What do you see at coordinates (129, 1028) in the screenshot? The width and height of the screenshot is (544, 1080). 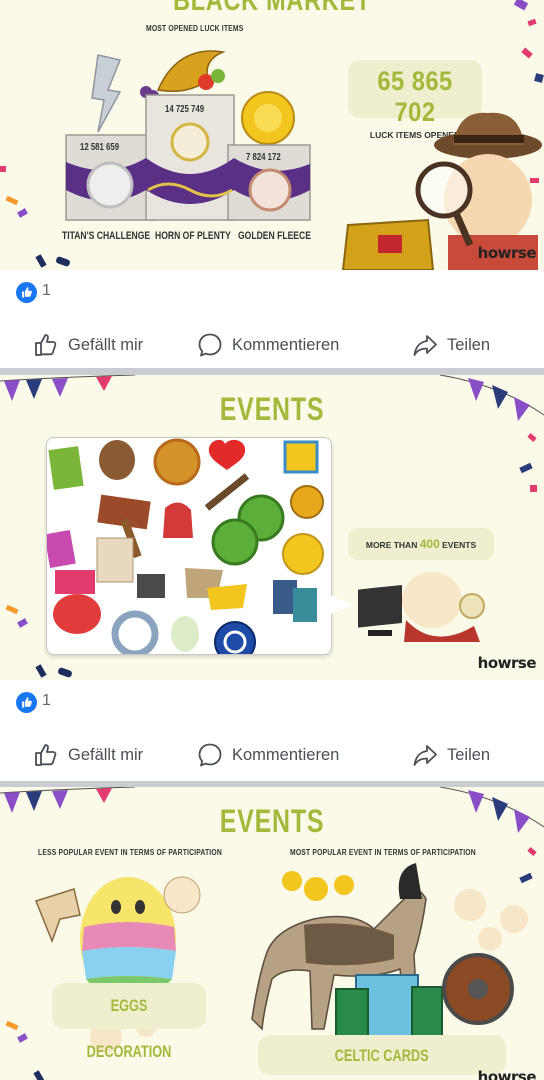 I see `less-popular-event-name: EGGS DECORATION` at bounding box center [129, 1028].